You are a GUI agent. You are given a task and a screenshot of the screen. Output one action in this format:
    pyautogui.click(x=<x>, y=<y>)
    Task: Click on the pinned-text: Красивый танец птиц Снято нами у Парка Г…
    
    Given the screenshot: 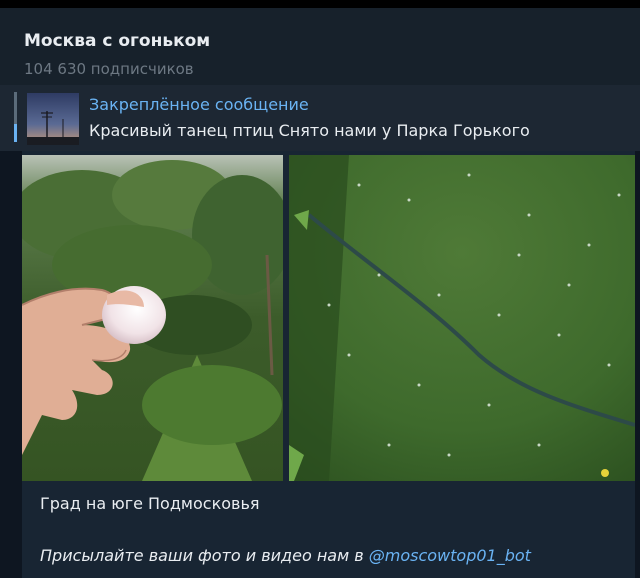 What is the action you would take?
    pyautogui.click(x=309, y=130)
    